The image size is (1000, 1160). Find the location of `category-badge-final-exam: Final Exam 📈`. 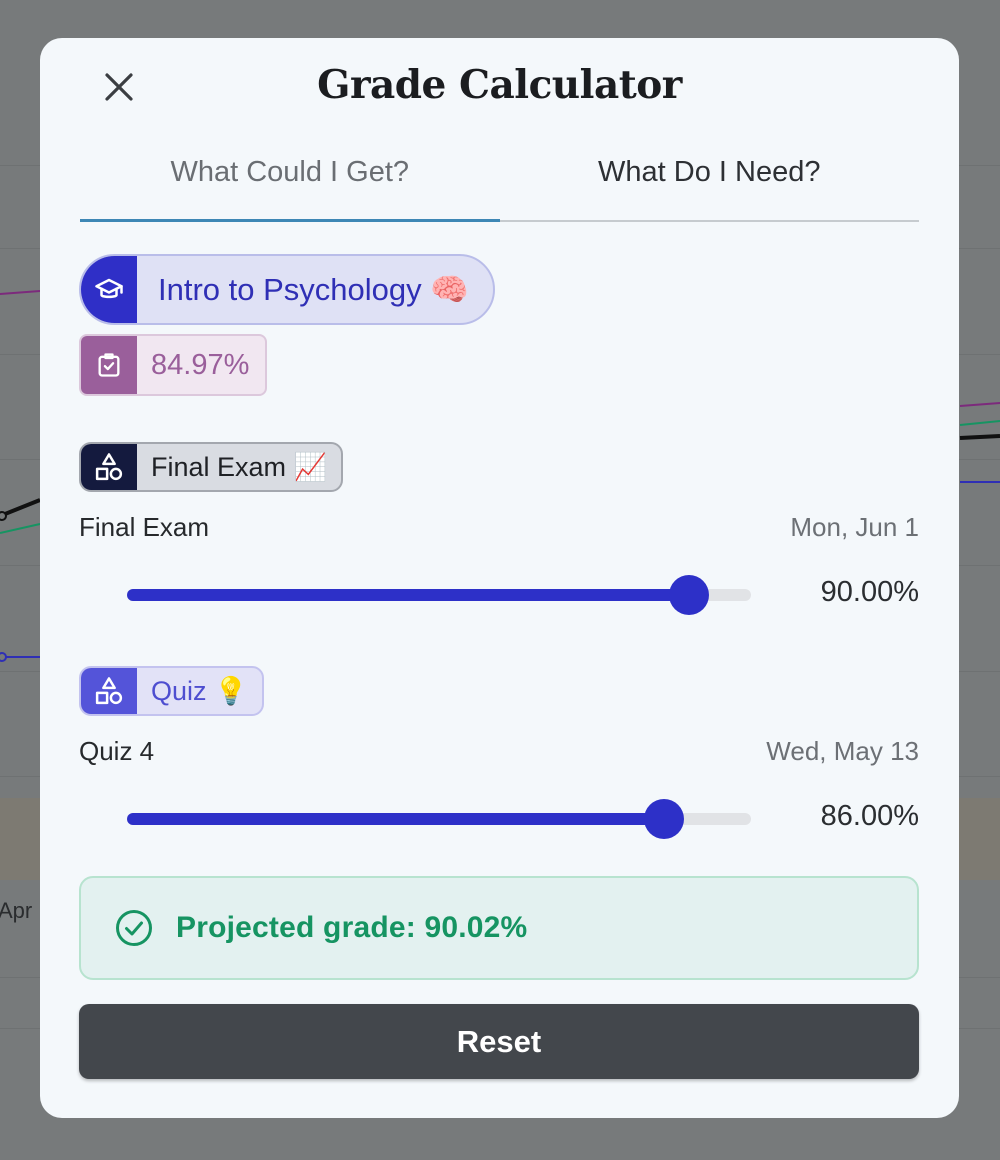

category-badge-final-exam: Final Exam 📈 is located at coordinates (211, 467).